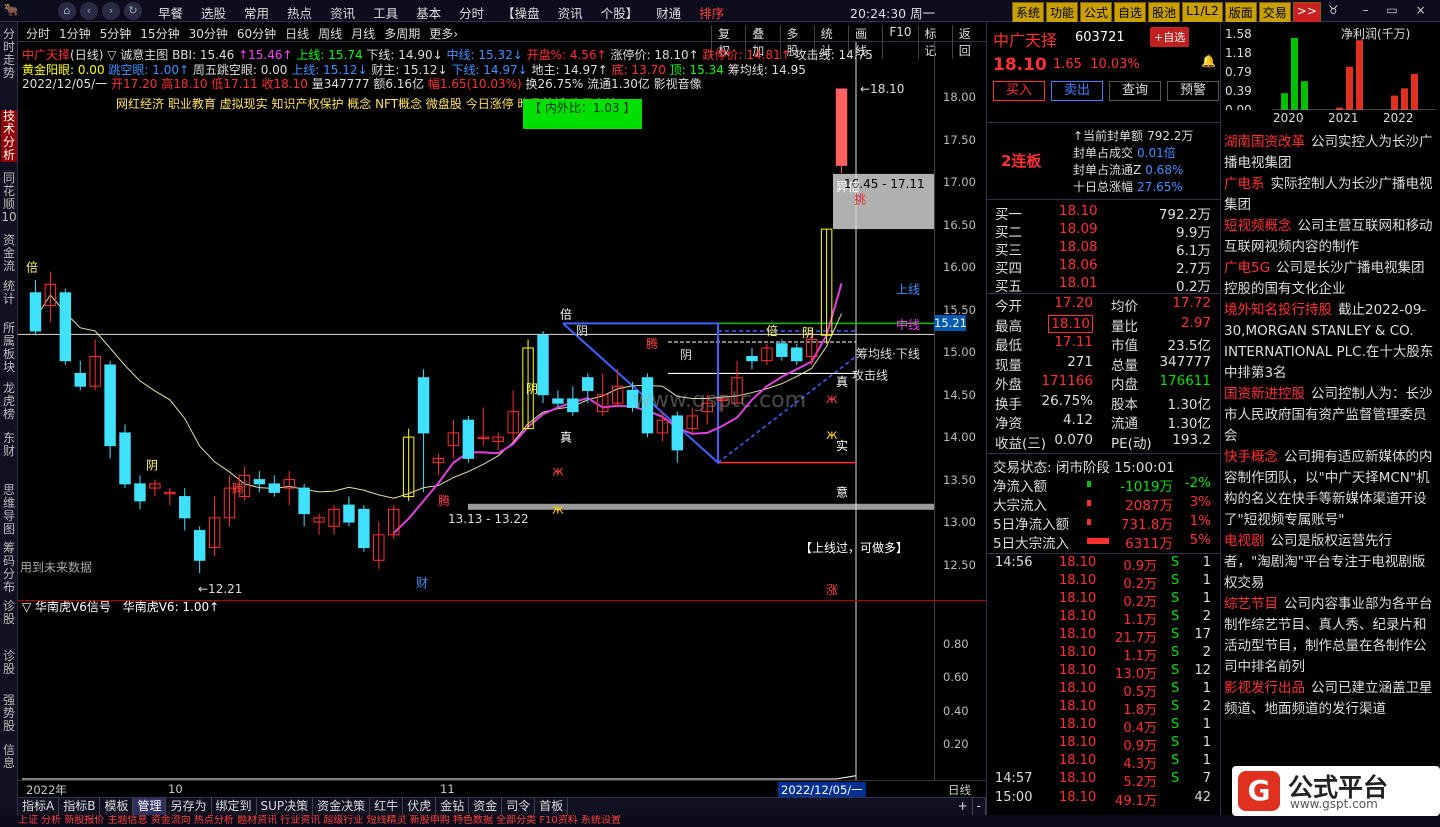 This screenshot has width=1440, height=827. Describe the element at coordinates (39, 806) in the screenshot. I see `indicator-tab-0: 指标A` at that location.